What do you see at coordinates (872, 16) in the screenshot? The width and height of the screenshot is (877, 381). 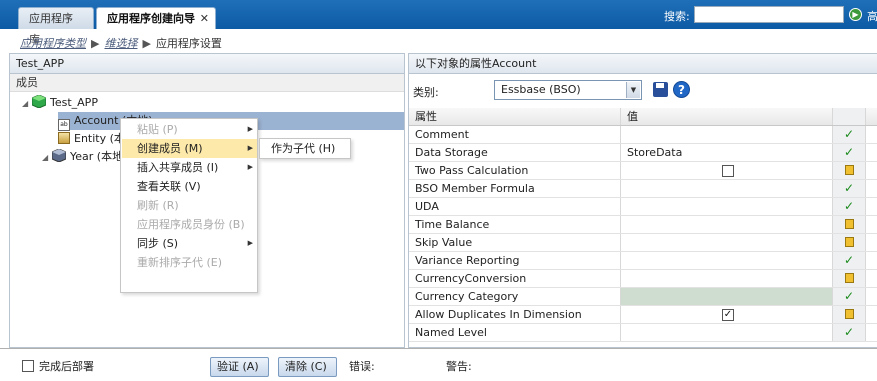 I see `advanced-search-link: 高` at bounding box center [872, 16].